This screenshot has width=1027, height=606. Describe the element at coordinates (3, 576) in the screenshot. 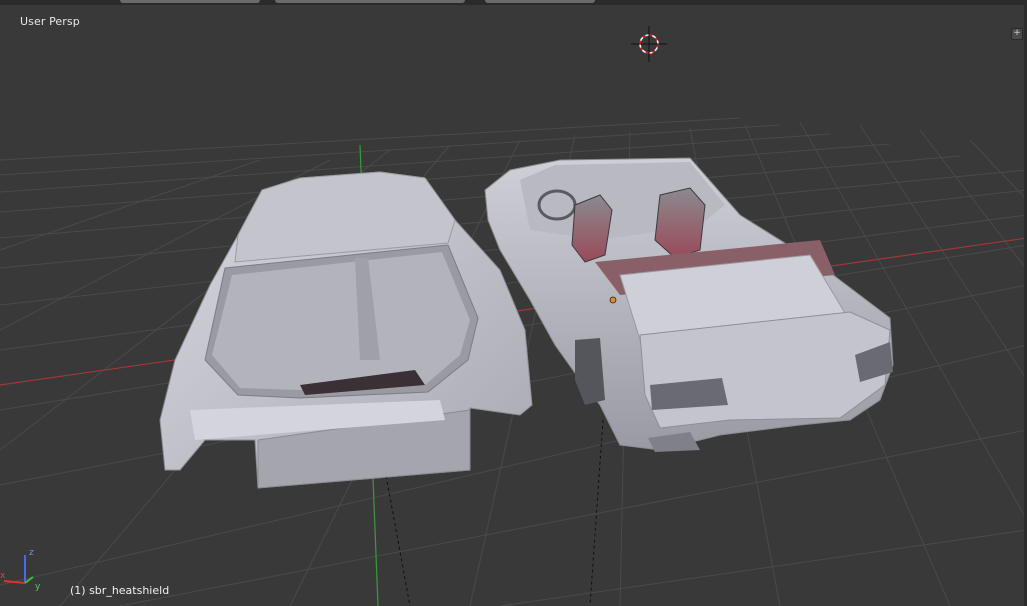

I see `gizmo-x-label: x` at that location.